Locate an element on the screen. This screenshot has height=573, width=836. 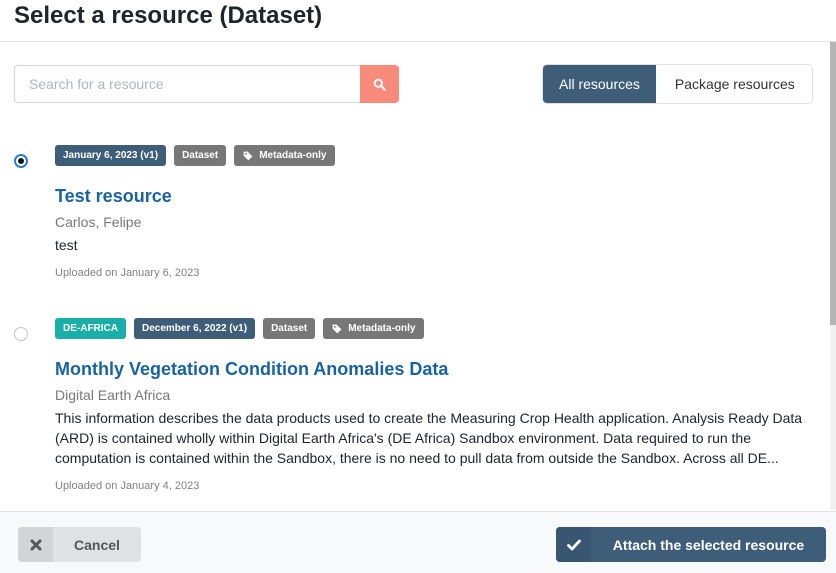
modal-scrollbar is located at coordinates (833, 276).